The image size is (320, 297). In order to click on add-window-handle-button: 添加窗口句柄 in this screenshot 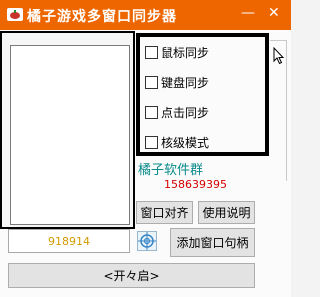, I will do `click(212, 242)`.